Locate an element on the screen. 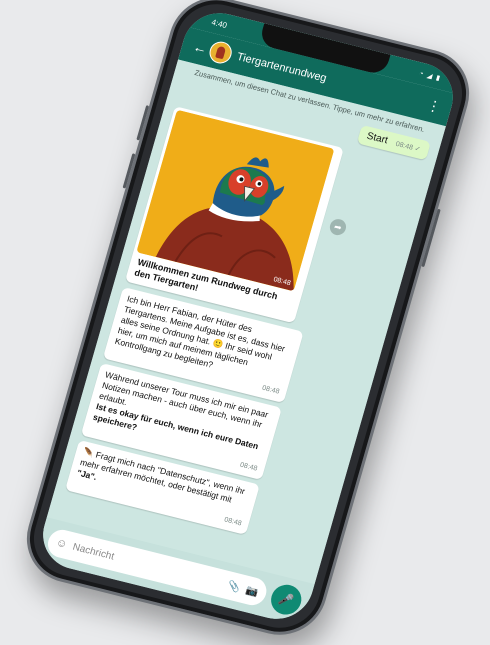 This screenshot has height=645, width=490. mic-button: 🎤 is located at coordinates (286, 599).